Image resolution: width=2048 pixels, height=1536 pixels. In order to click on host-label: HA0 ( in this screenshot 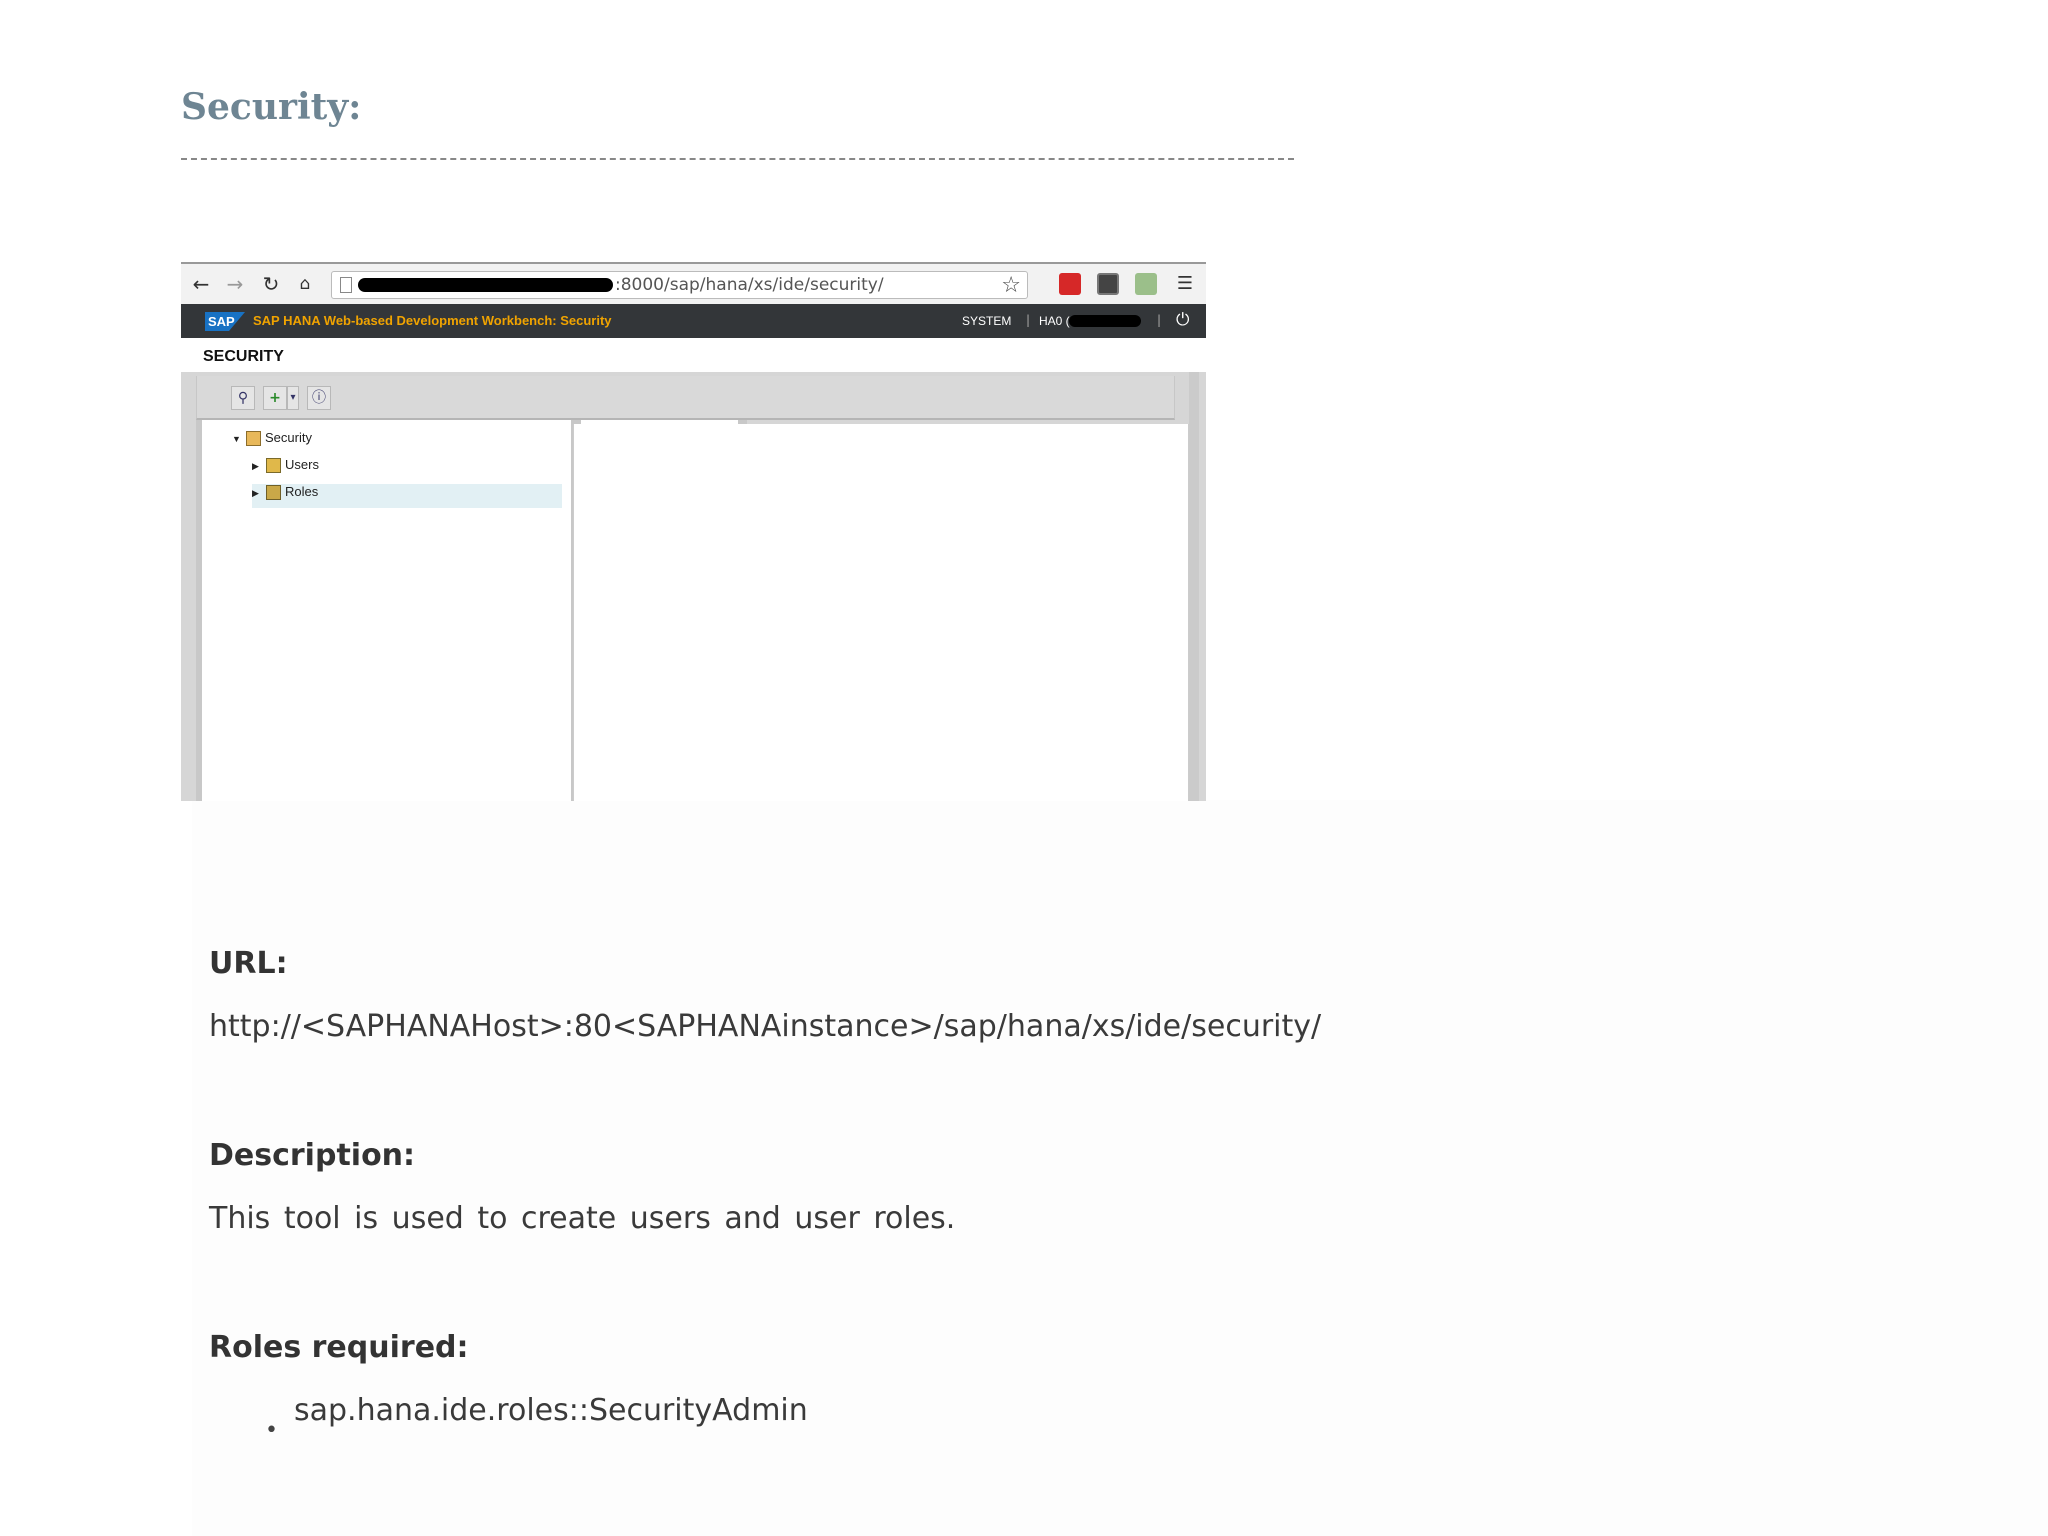, I will do `click(1054, 321)`.